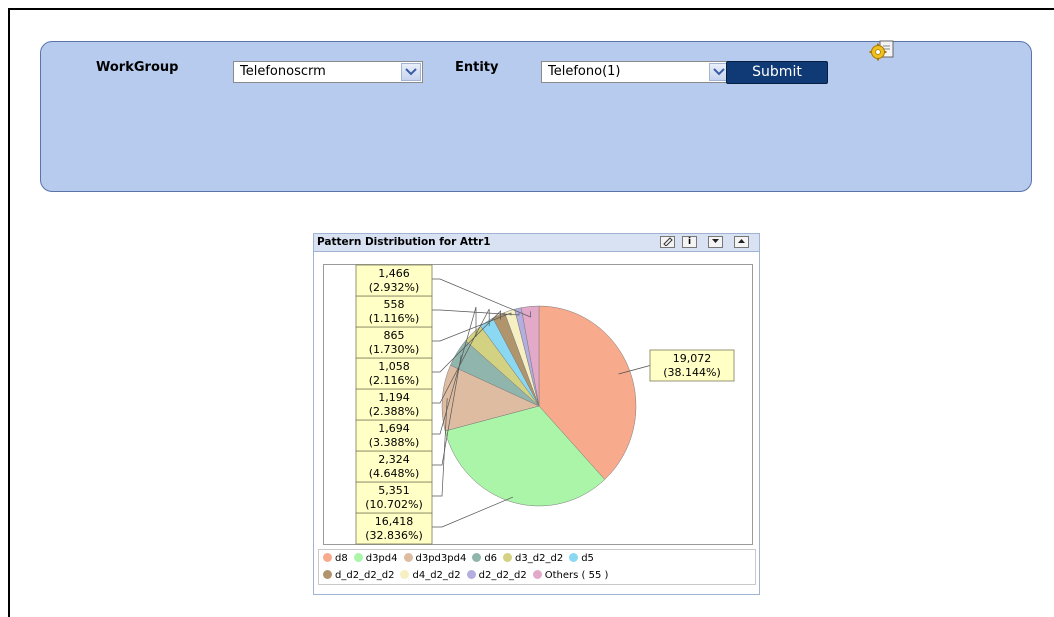 This screenshot has height=617, width=1054. What do you see at coordinates (531, 9) in the screenshot?
I see `frame-top-border` at bounding box center [531, 9].